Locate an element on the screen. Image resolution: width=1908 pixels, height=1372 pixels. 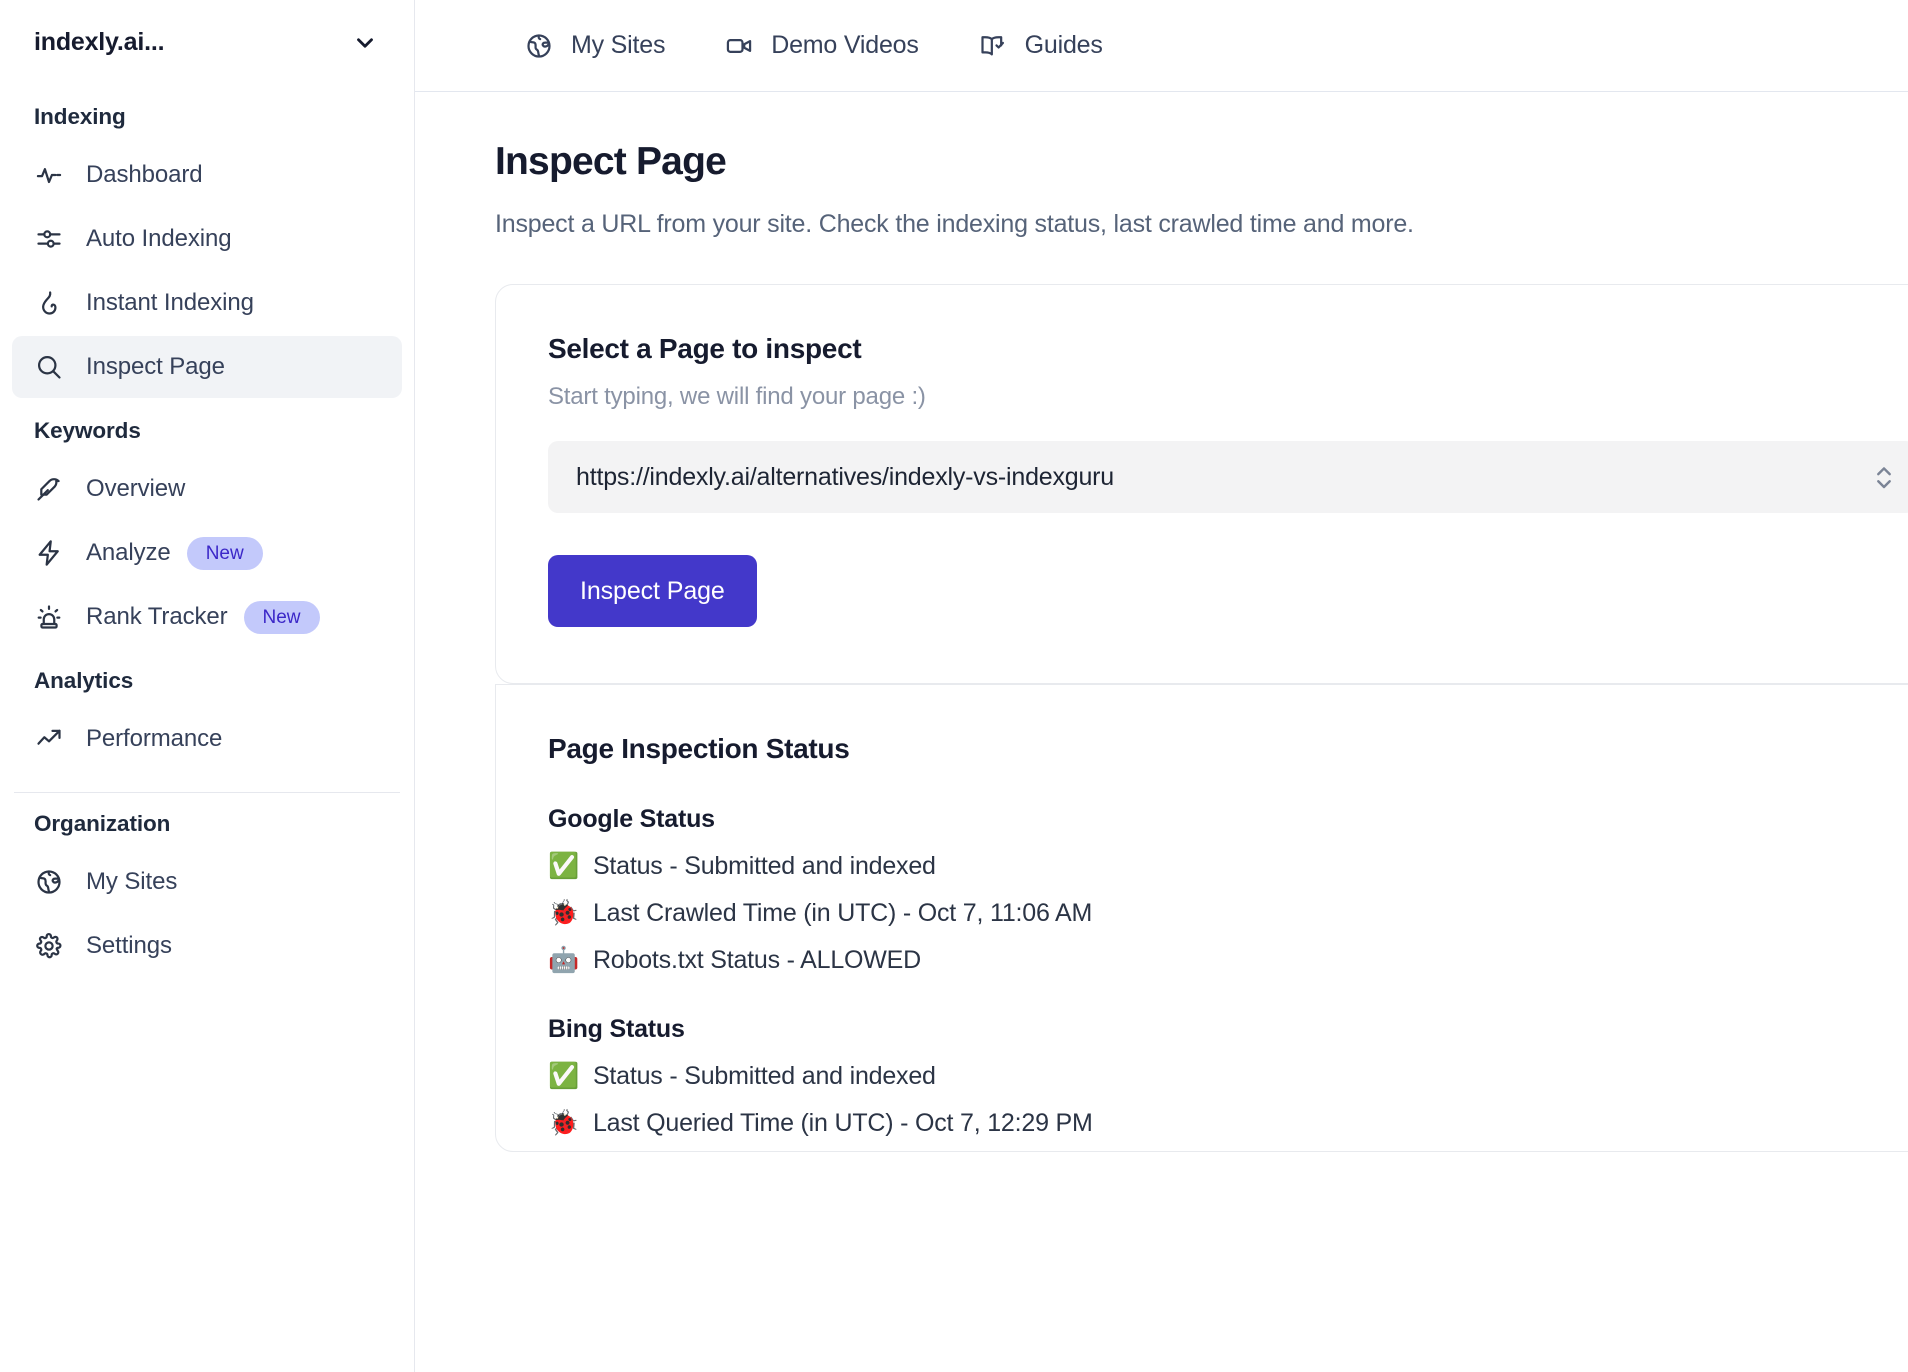
activity-icon is located at coordinates (49, 175).